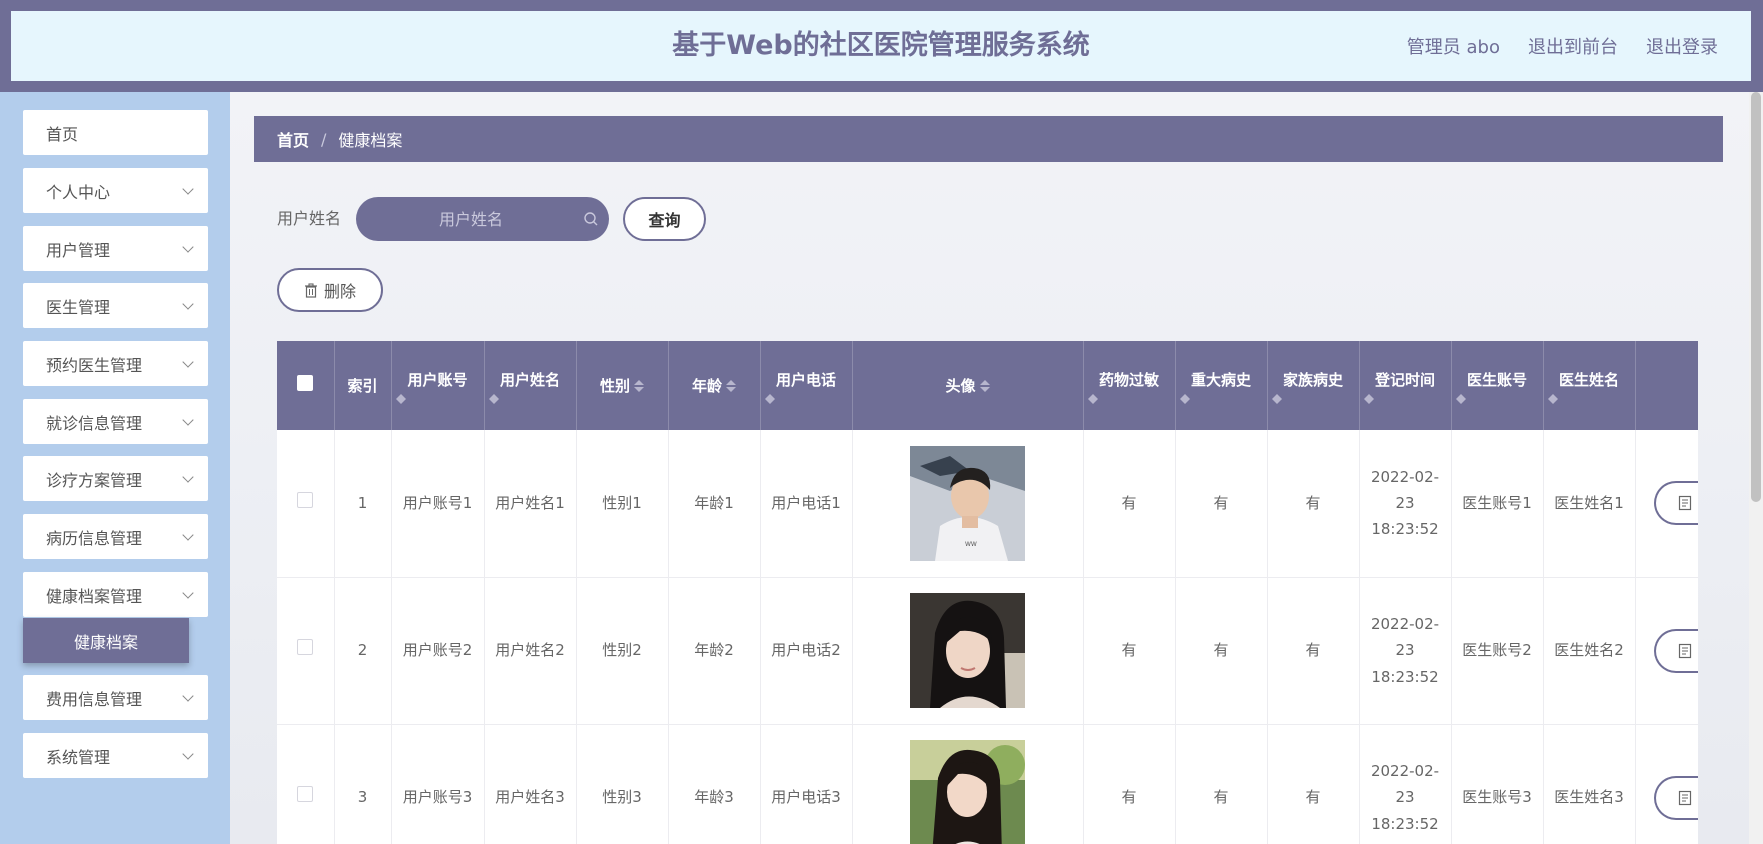 This screenshot has height=844, width=1763. Describe the element at coordinates (1221, 385) in the screenshot. I see `column-header-major-history: 重大病史` at that location.